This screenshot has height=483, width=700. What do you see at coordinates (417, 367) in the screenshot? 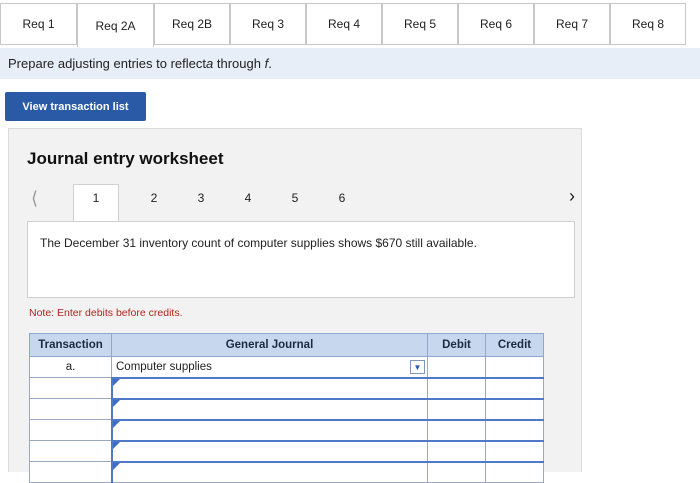
I see `dropdown-arrow-icon: ▼` at bounding box center [417, 367].